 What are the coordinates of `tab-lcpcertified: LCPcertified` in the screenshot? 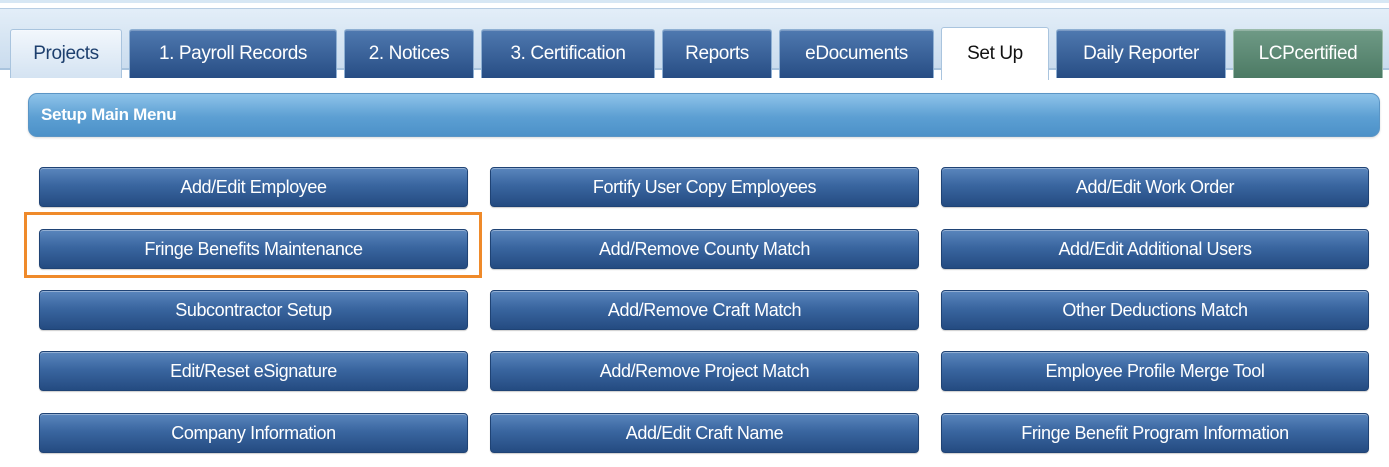 It's located at (1308, 53).